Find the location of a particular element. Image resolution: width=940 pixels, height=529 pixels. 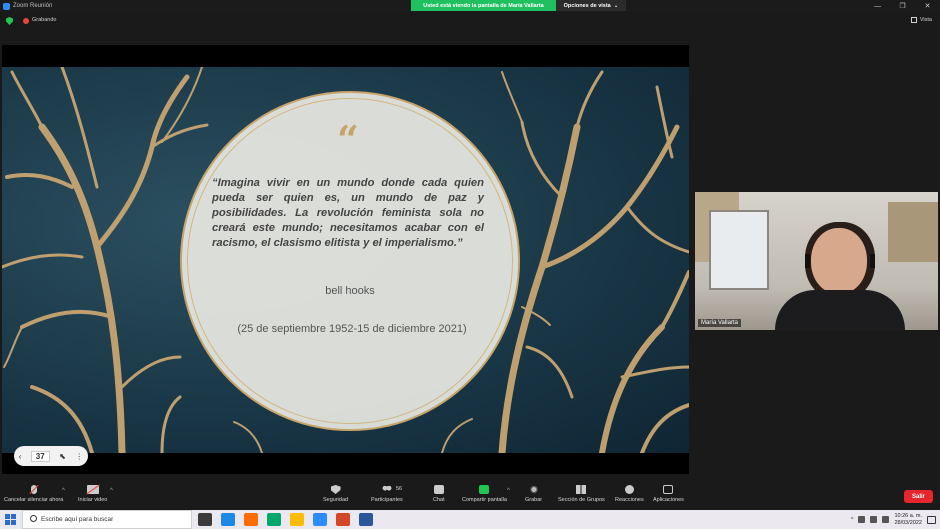

powerpoint-icon is located at coordinates (343, 519).